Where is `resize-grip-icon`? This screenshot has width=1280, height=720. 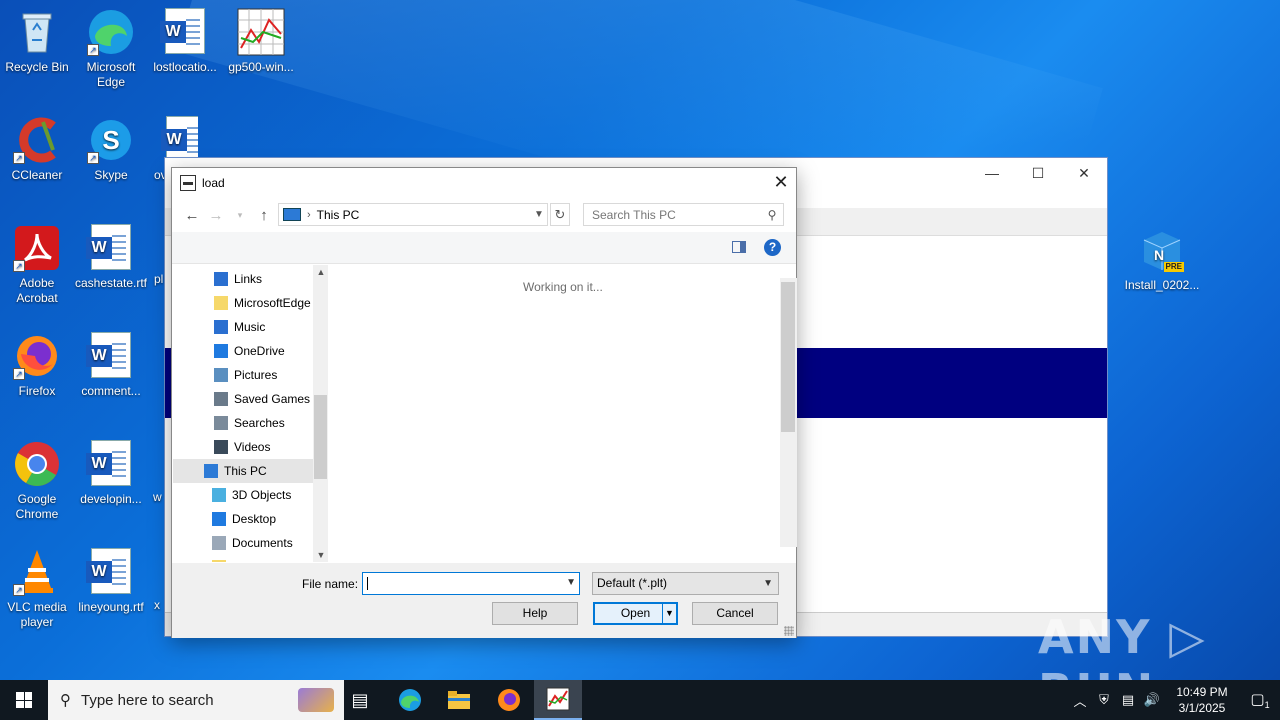 resize-grip-icon is located at coordinates (789, 631).